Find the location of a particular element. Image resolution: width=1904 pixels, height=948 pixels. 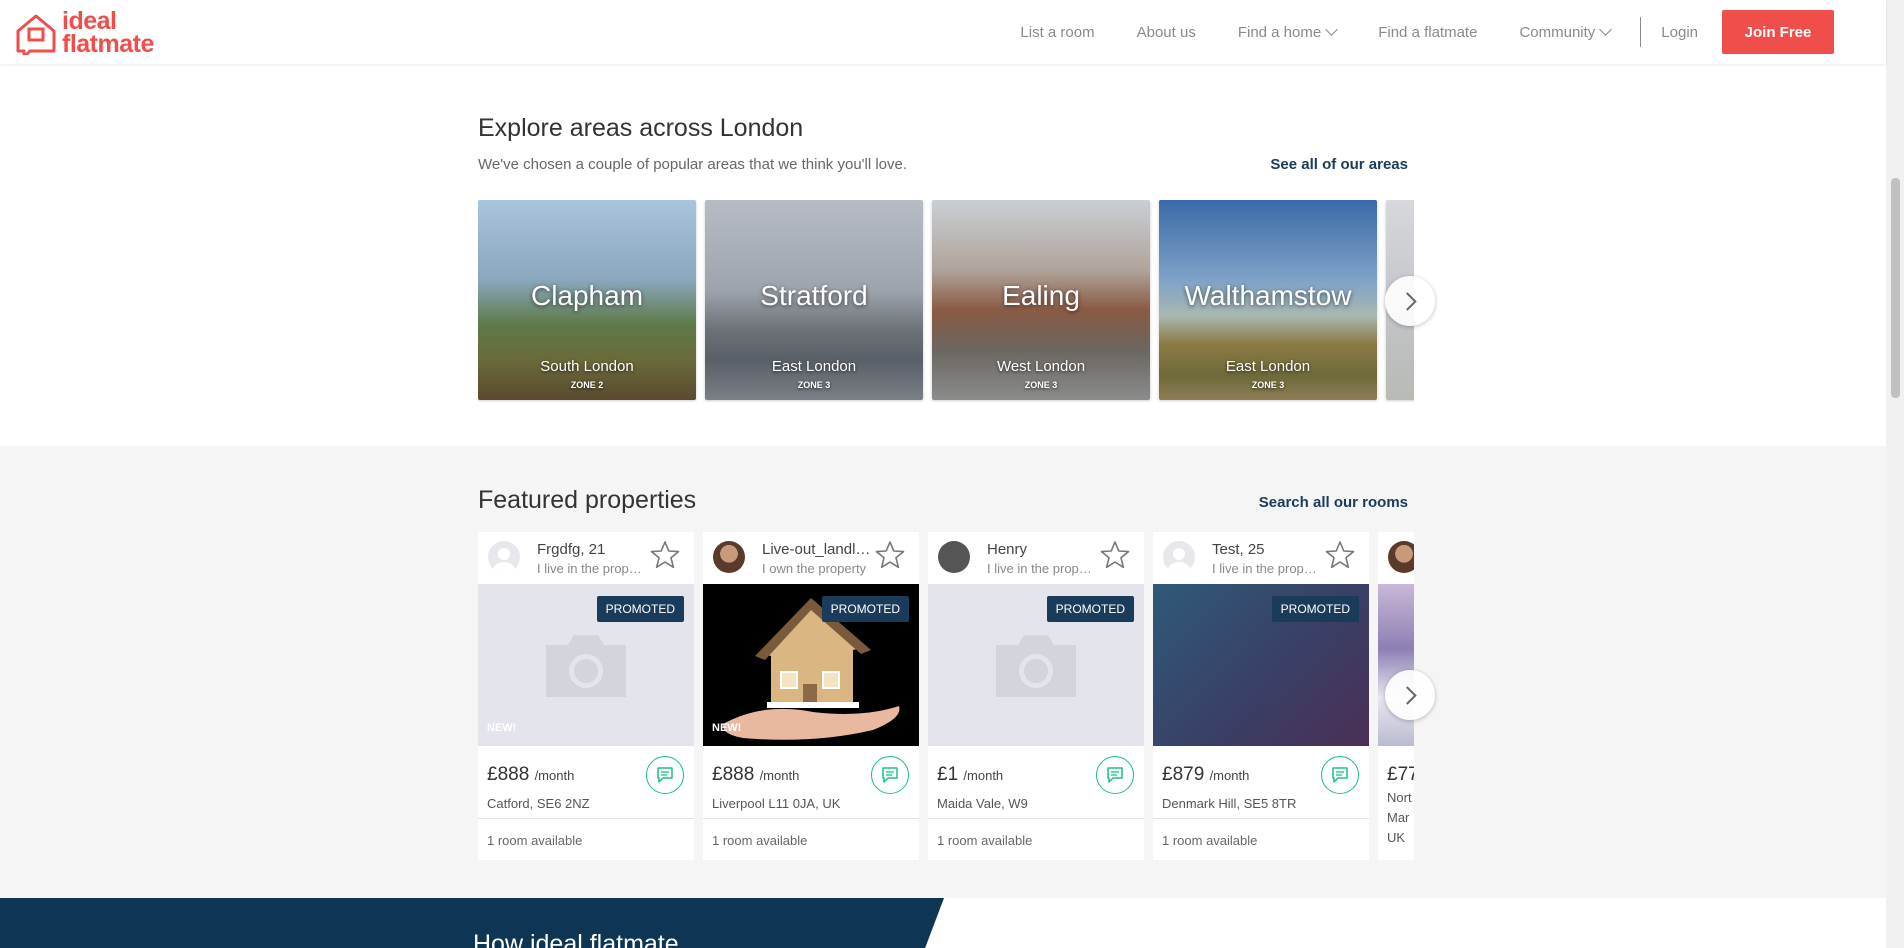

banner-dark-panel is located at coordinates (472, 923).